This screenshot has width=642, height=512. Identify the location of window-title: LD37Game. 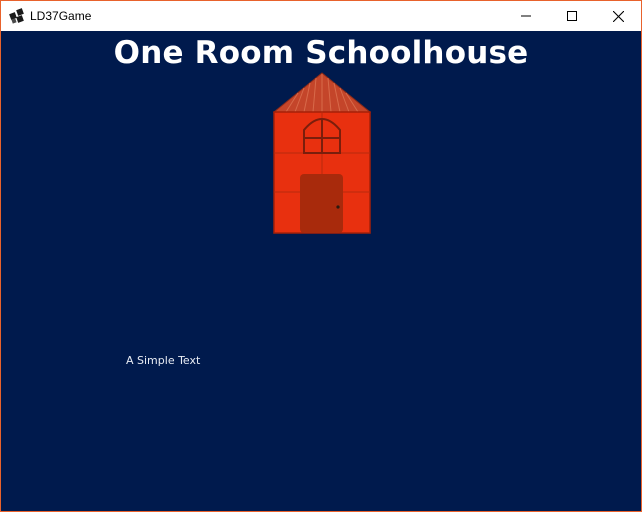
(61, 16).